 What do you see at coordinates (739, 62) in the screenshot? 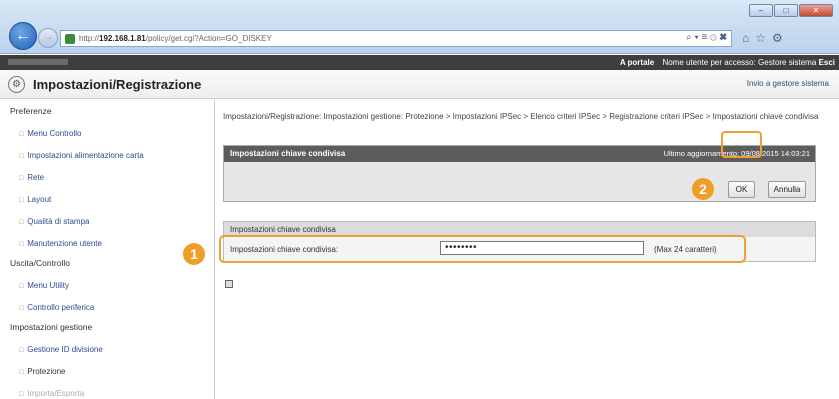
I see `user-label: Nome utente per accesso: Gestore sistema` at bounding box center [739, 62].